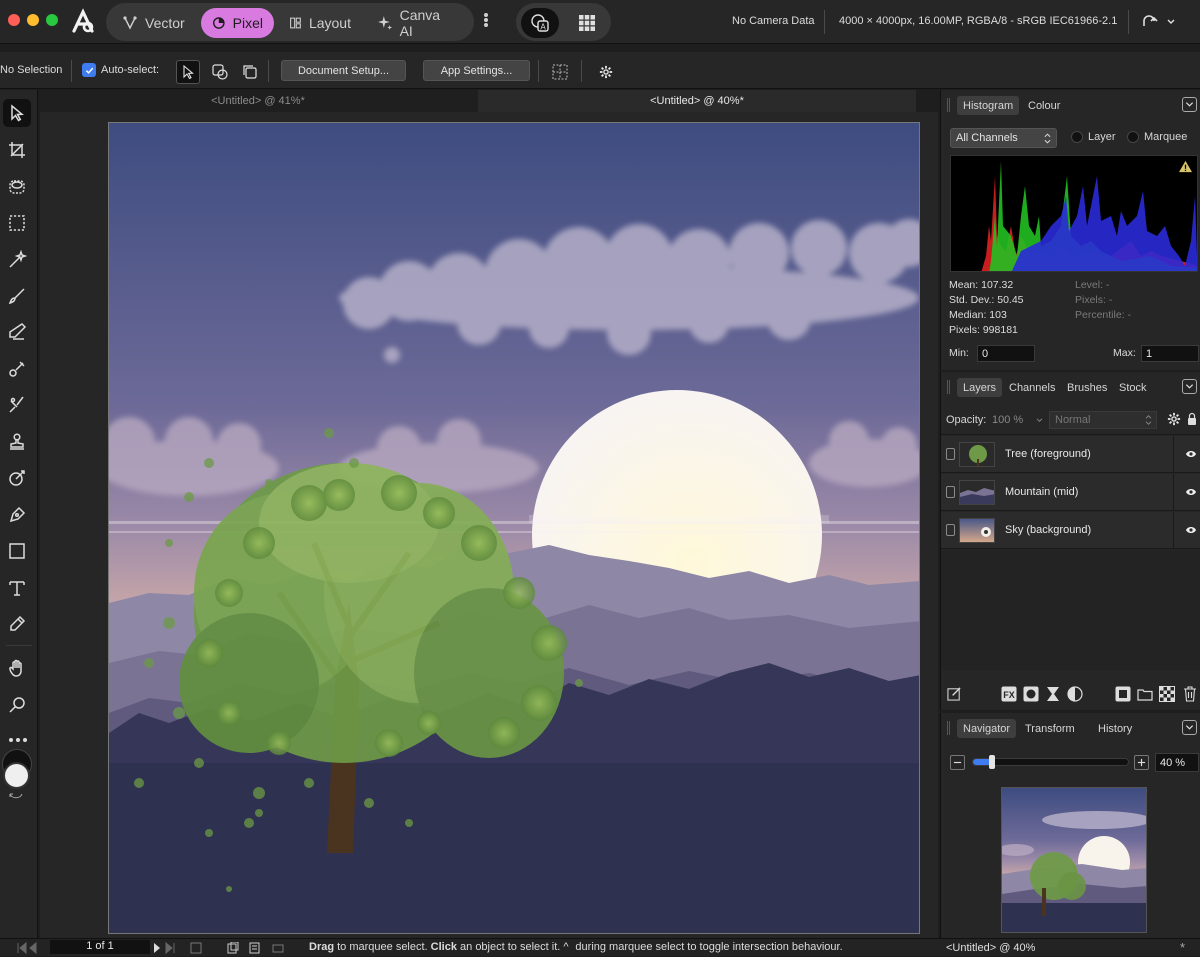 The width and height of the screenshot is (1200, 957). I want to click on tab-histogram: Histogram, so click(988, 105).